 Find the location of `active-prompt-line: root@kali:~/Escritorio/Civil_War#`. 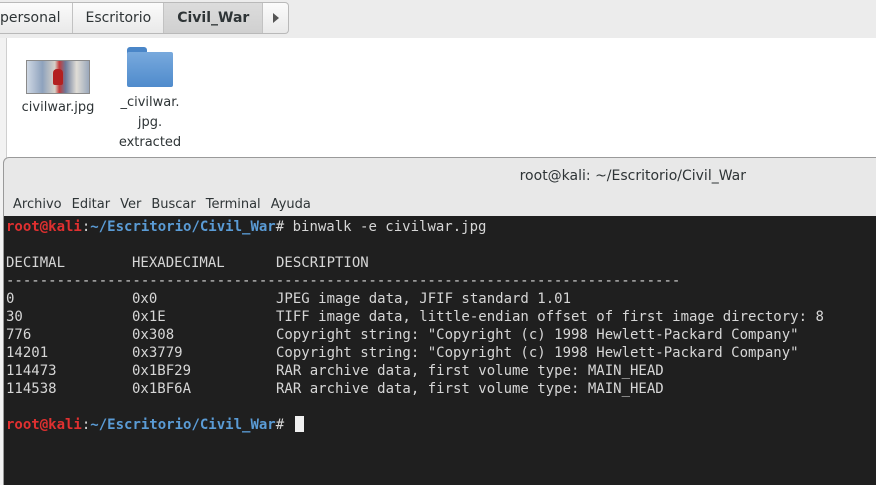

active-prompt-line: root@kali:~/Escritorio/Civil_War# is located at coordinates (441, 425).